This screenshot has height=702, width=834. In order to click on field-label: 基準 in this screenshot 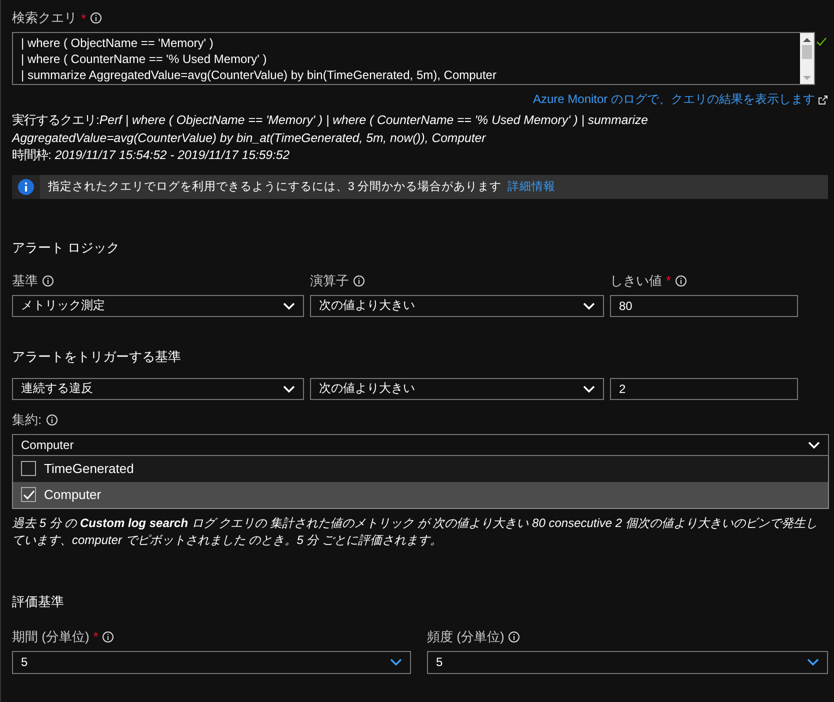, I will do `click(25, 281)`.